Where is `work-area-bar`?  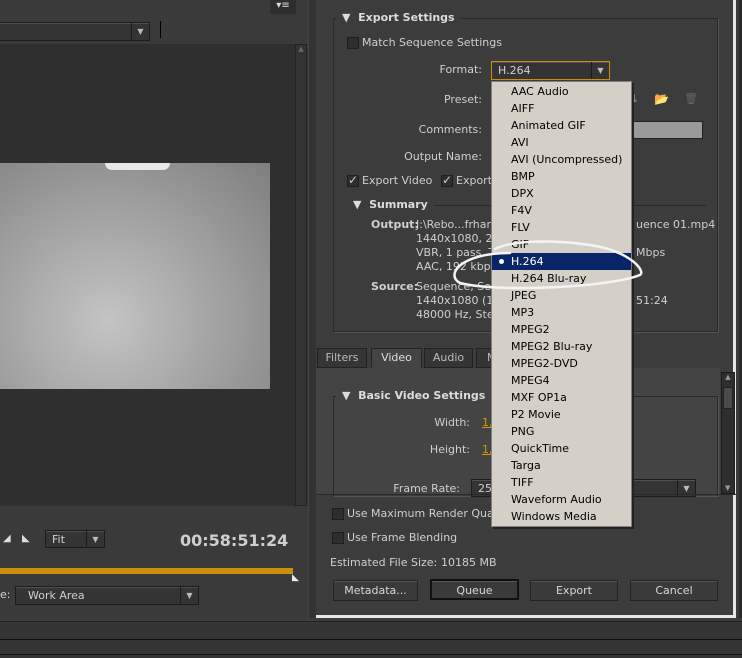 work-area-bar is located at coordinates (146, 571).